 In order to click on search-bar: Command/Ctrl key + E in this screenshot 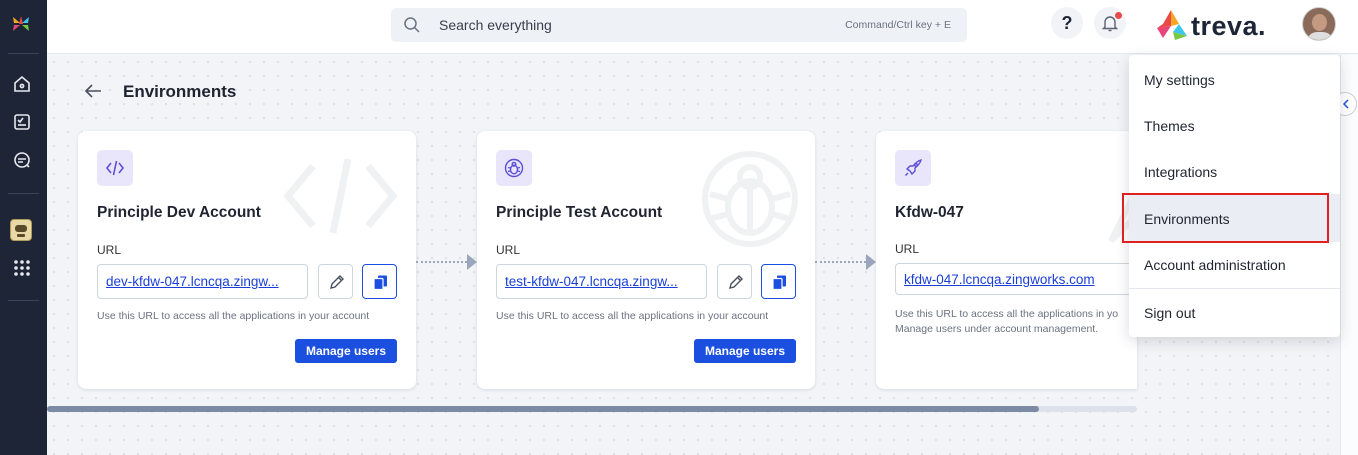, I will do `click(679, 25)`.